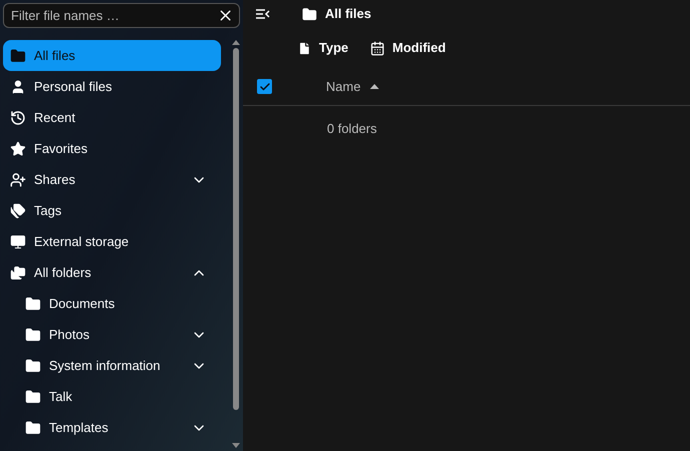 The height and width of the screenshot is (451, 690). What do you see at coordinates (18, 210) in the screenshot?
I see `tags-icon` at bounding box center [18, 210].